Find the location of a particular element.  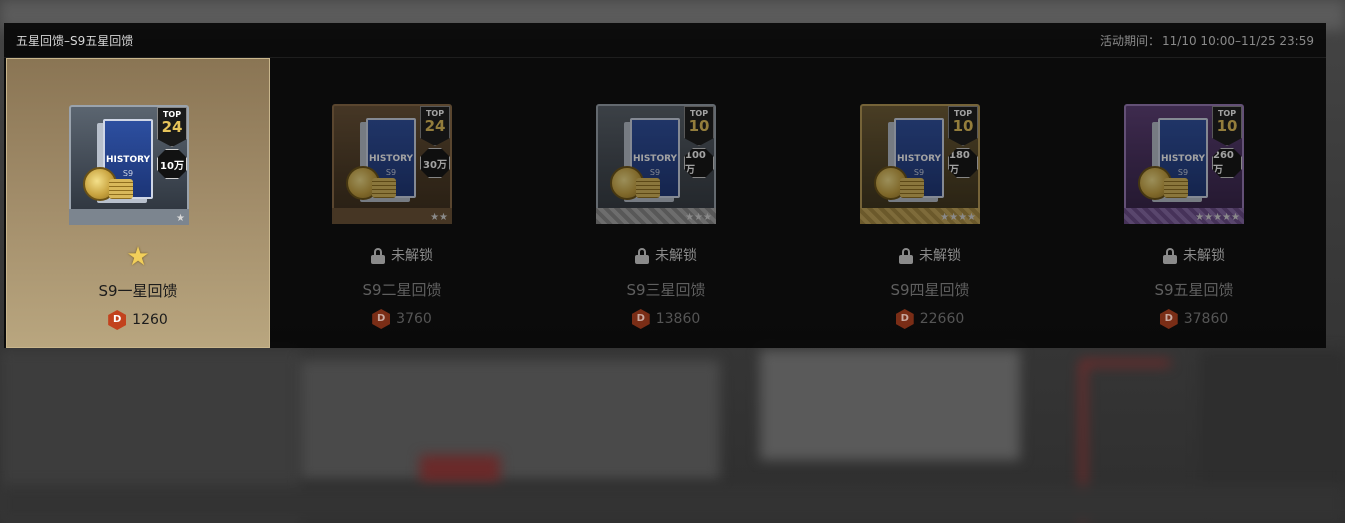

tier-name: S9一星回馈 is located at coordinates (138, 291).